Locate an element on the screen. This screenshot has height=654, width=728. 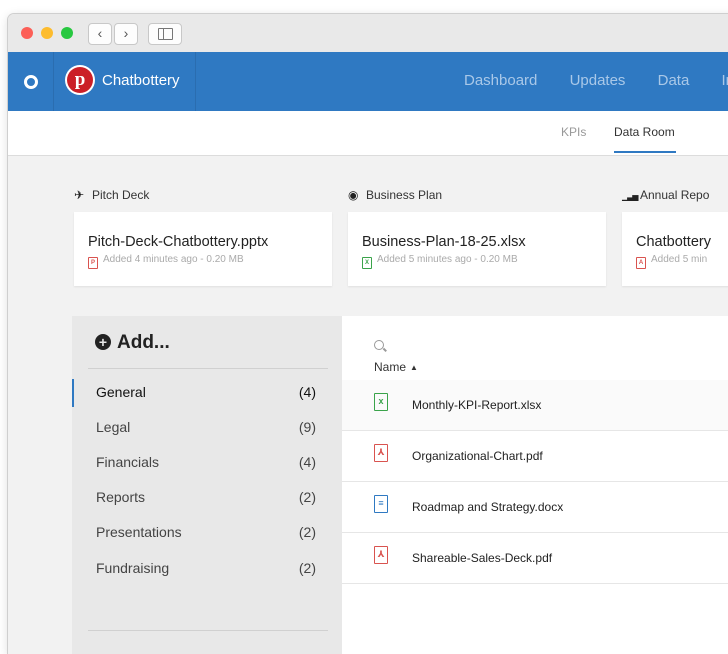
chevron-right-icon: › is located at coordinates (126, 33).